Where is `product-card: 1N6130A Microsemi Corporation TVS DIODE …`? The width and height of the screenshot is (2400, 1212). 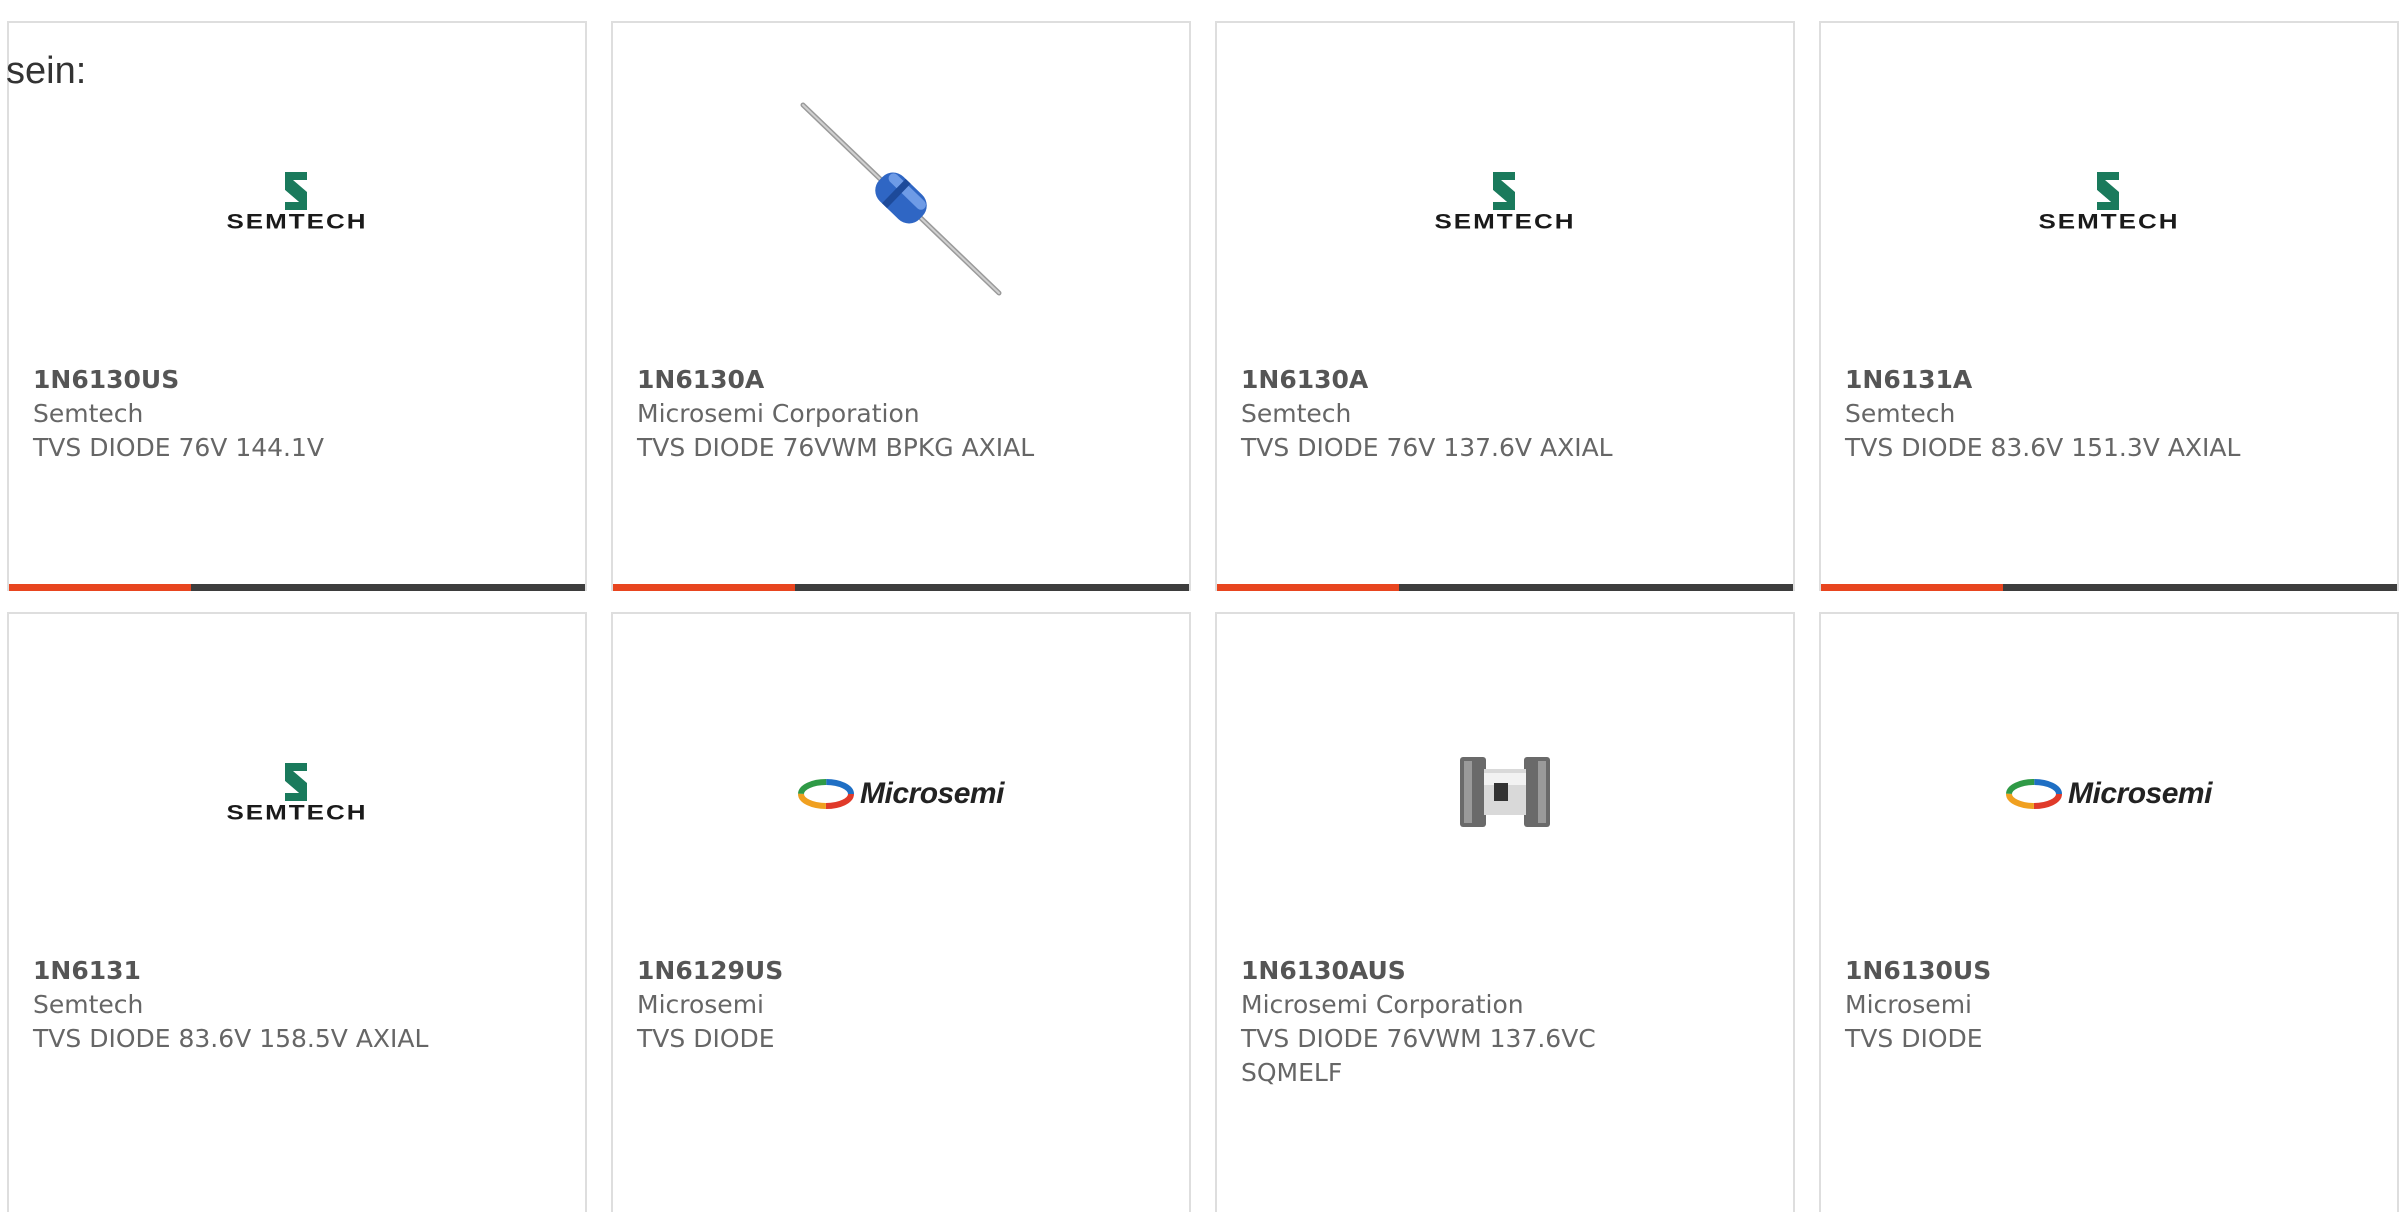 product-card: 1N6130A Microsemi Corporation TVS DIODE … is located at coordinates (901, 306).